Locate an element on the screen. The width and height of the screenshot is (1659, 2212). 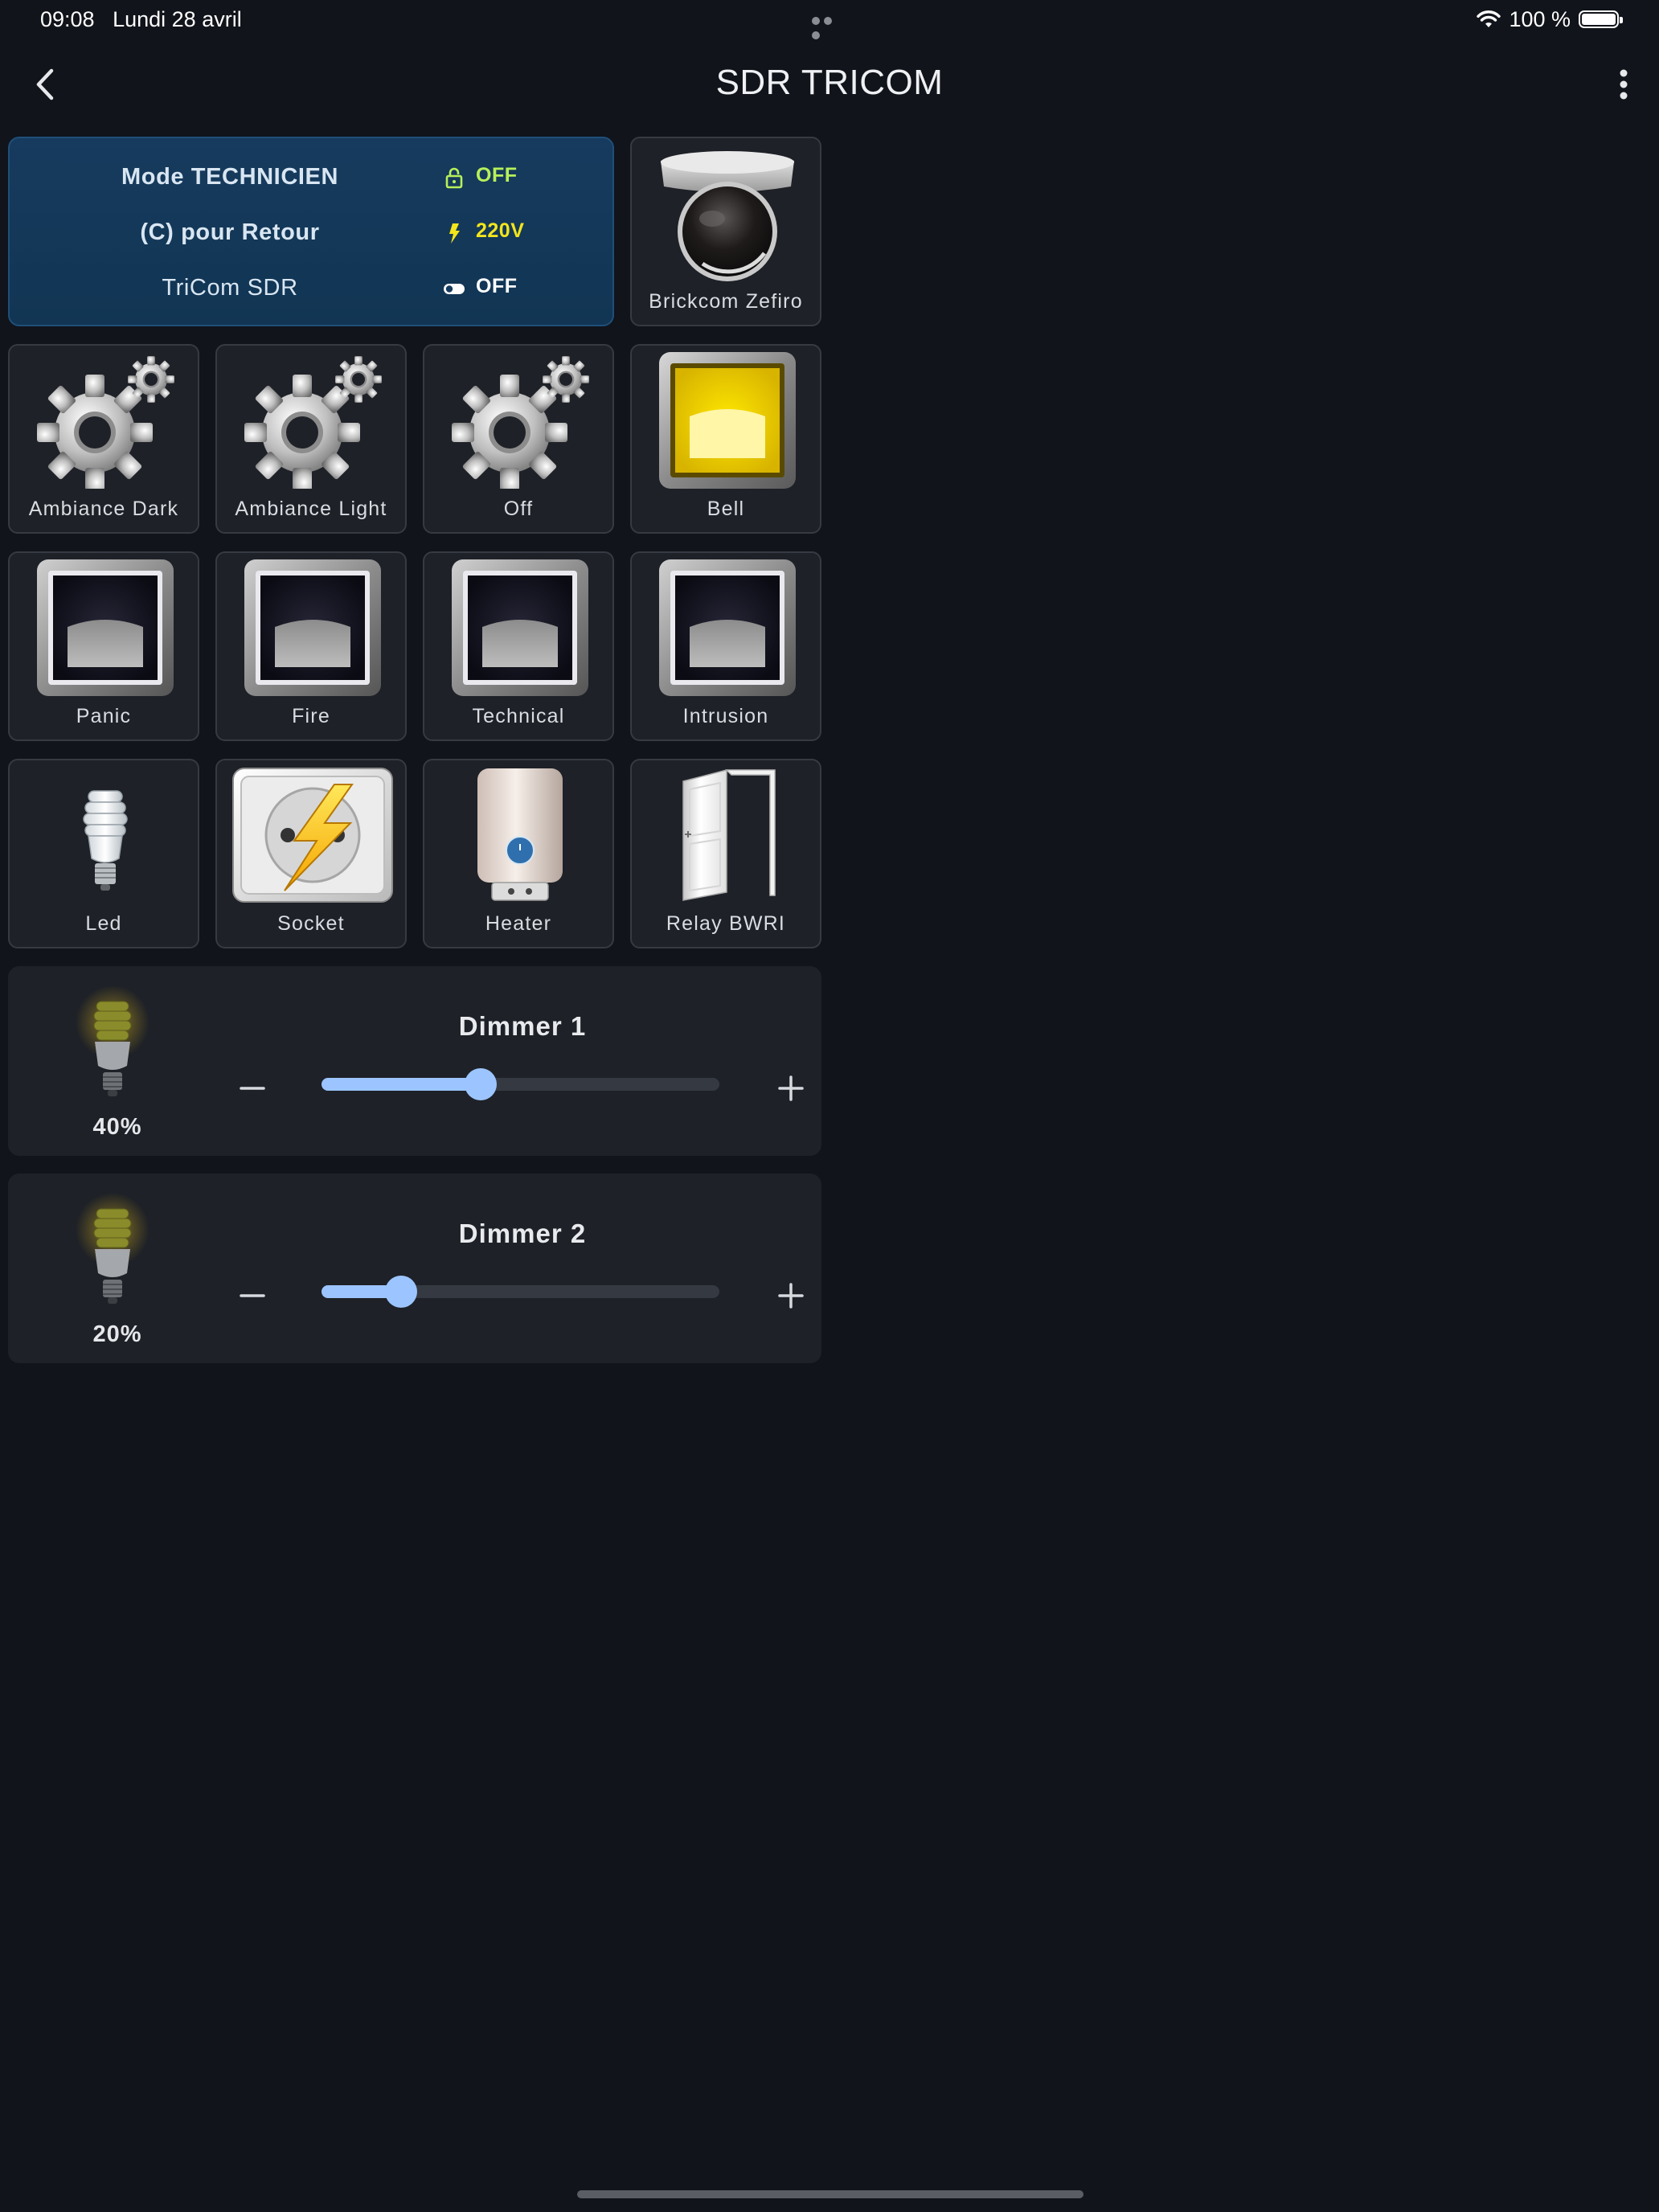
info-label: Mode TECHNICIEN is located at coordinates (229, 177).